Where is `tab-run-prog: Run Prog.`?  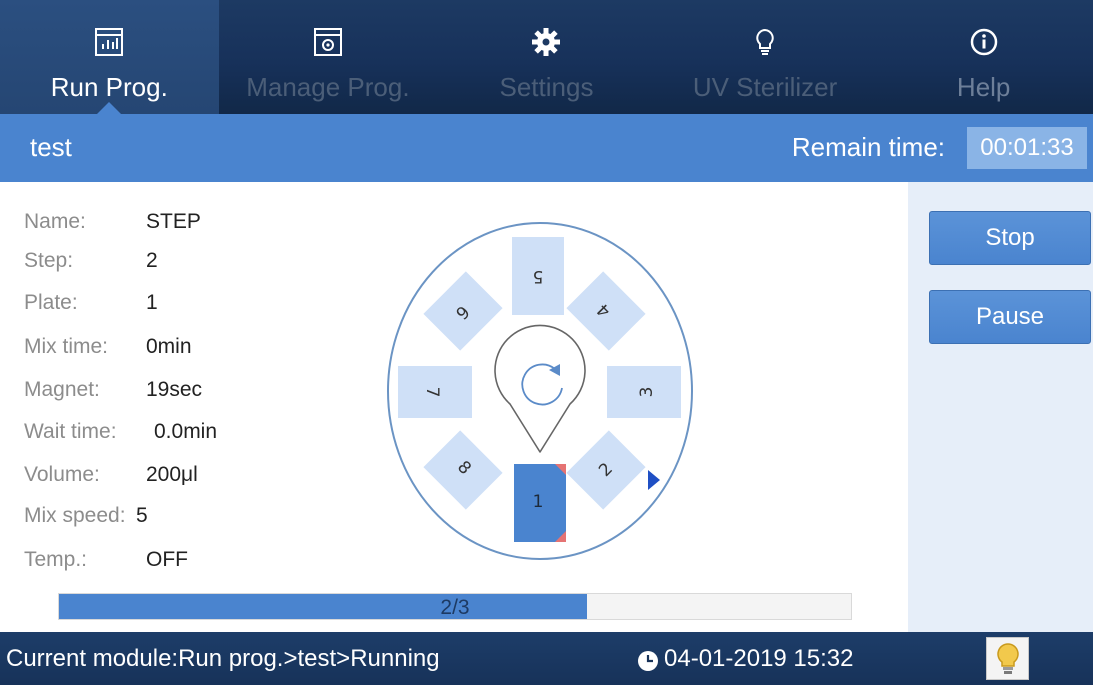
tab-run-prog: Run Prog. is located at coordinates (109, 57).